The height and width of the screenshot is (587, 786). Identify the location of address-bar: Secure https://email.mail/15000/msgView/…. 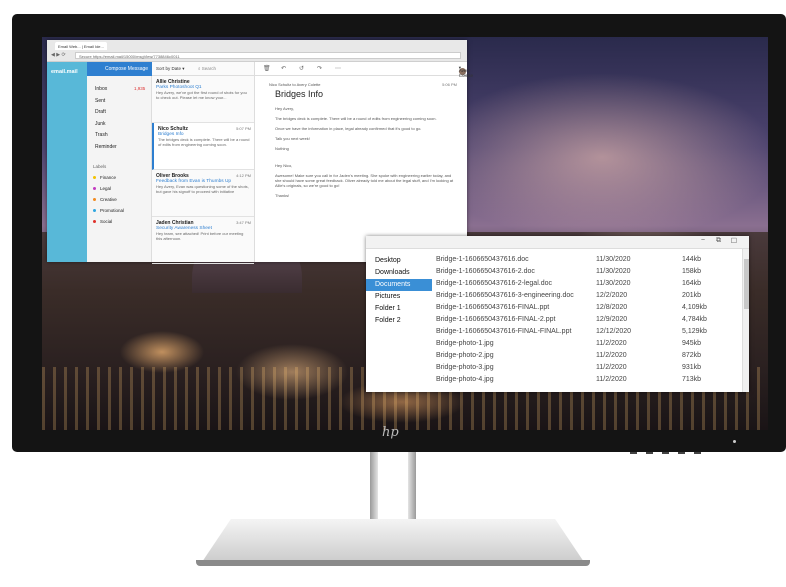
(268, 55).